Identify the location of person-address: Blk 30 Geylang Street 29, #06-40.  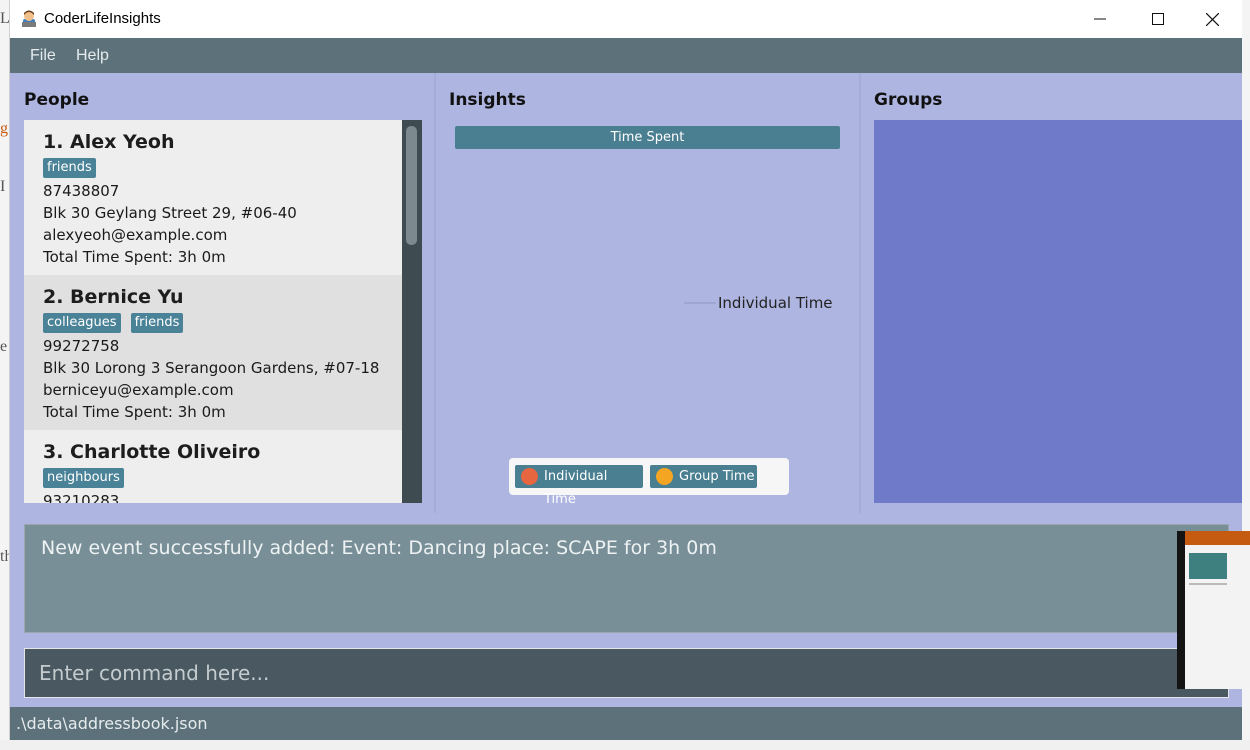
(170, 213).